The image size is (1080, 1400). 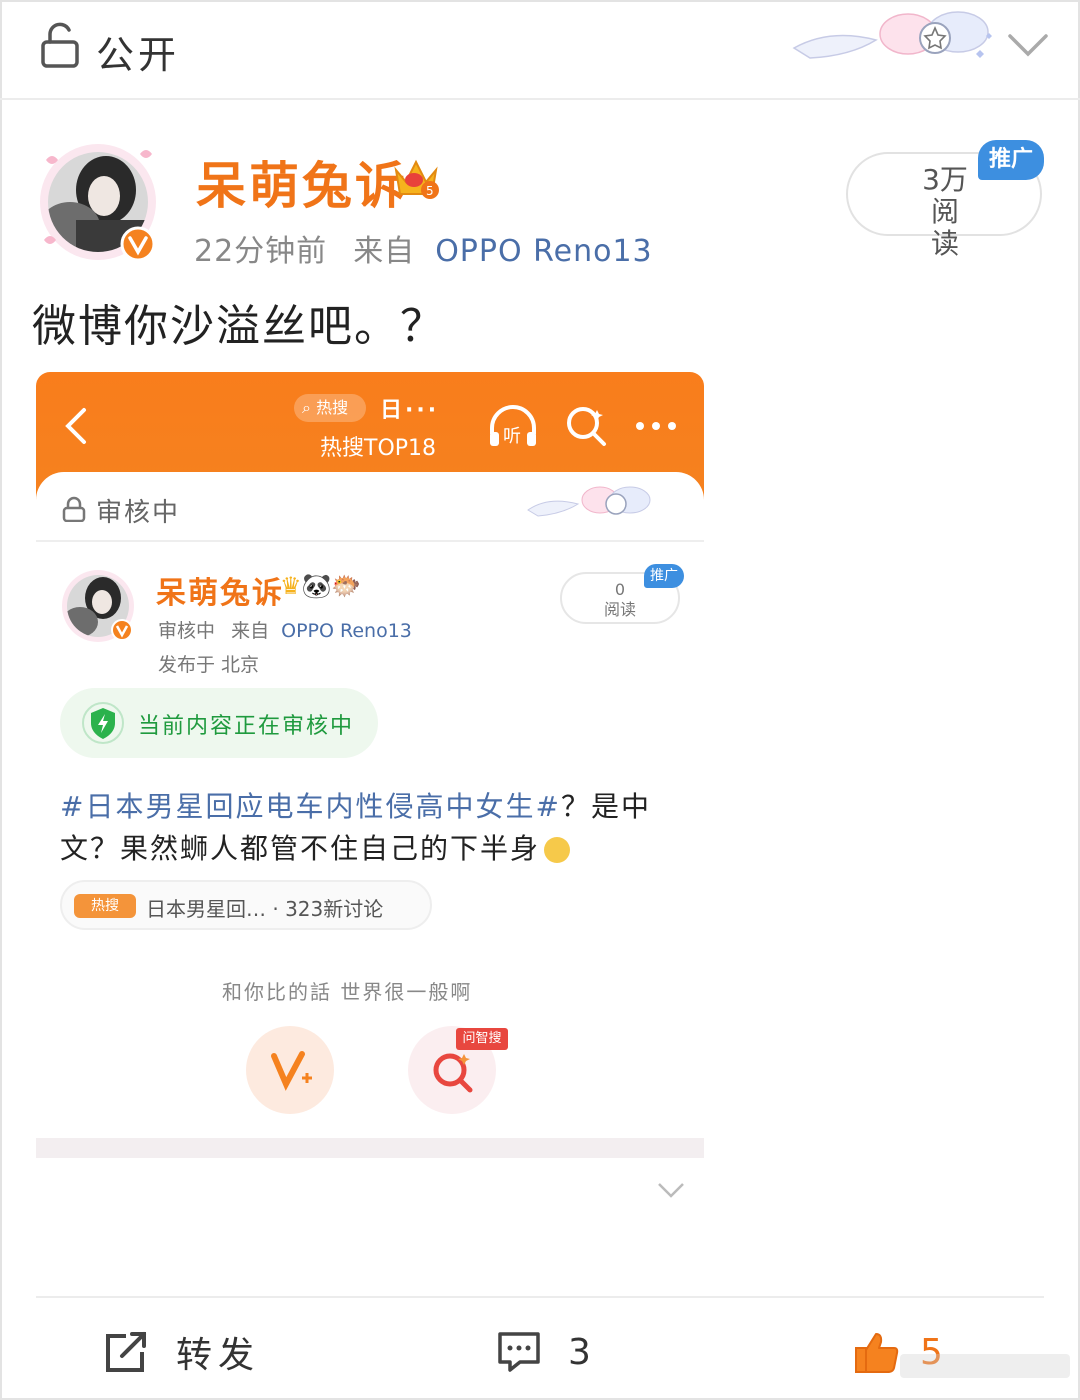 I want to click on hot-search-badge: 热搜, so click(x=105, y=906).